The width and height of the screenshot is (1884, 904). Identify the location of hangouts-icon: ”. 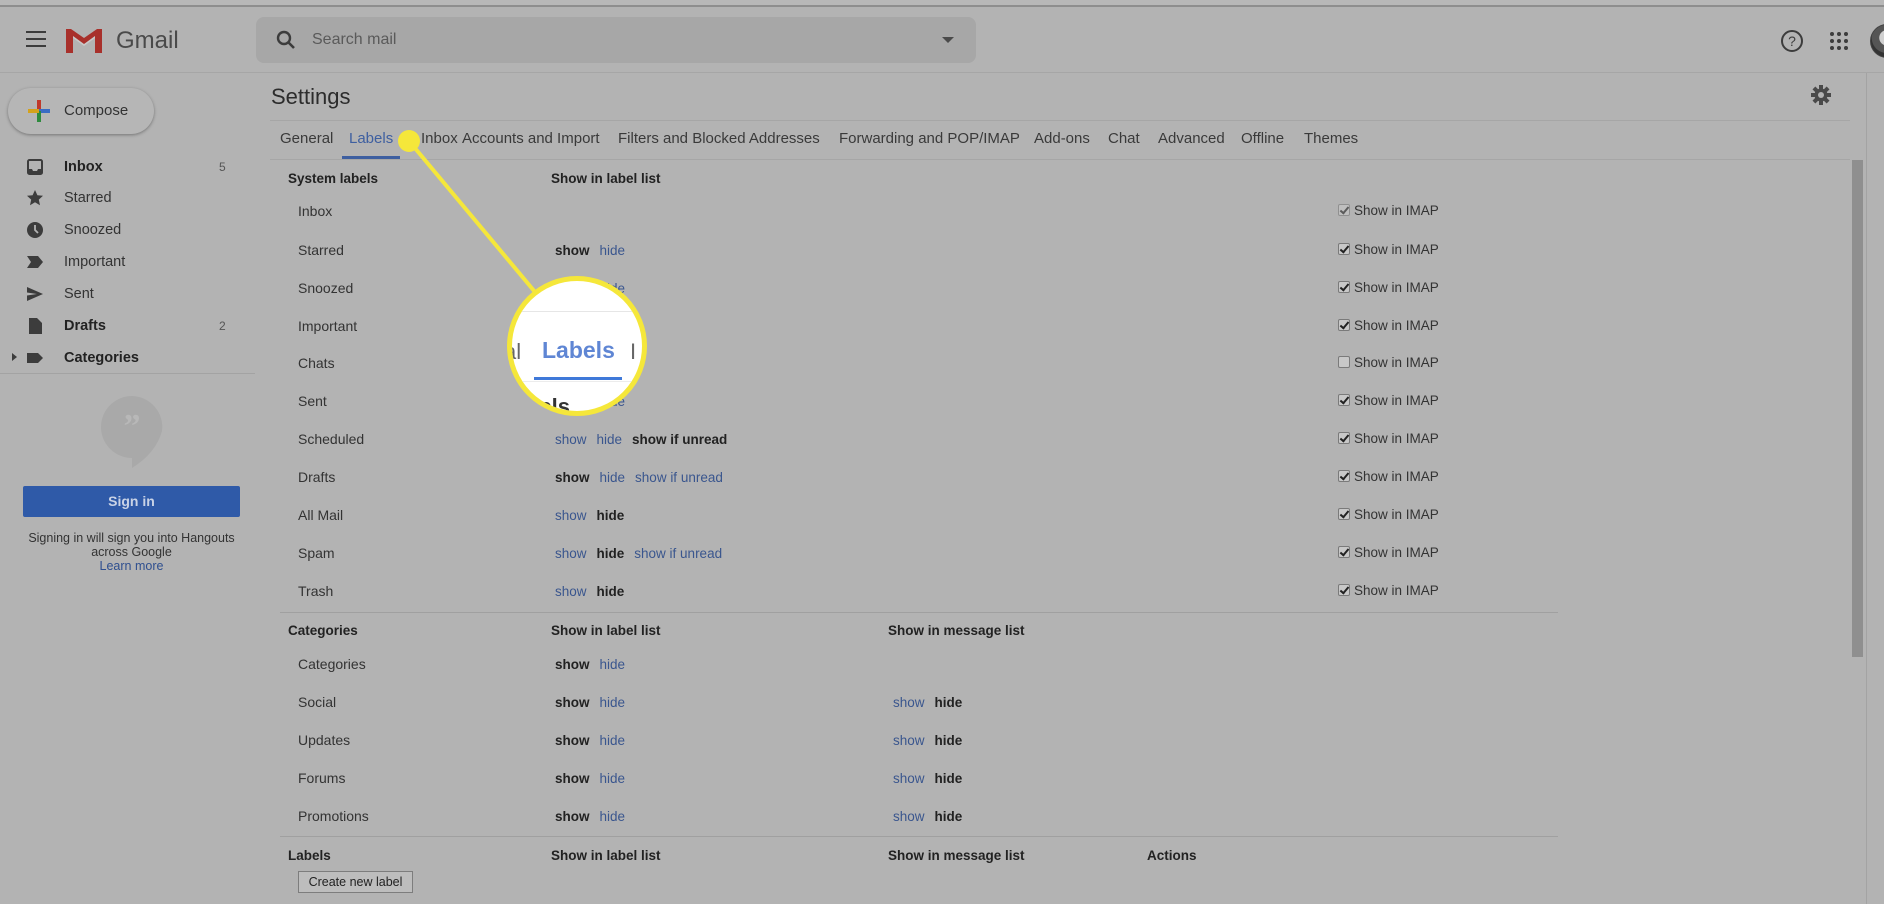
(132, 432).